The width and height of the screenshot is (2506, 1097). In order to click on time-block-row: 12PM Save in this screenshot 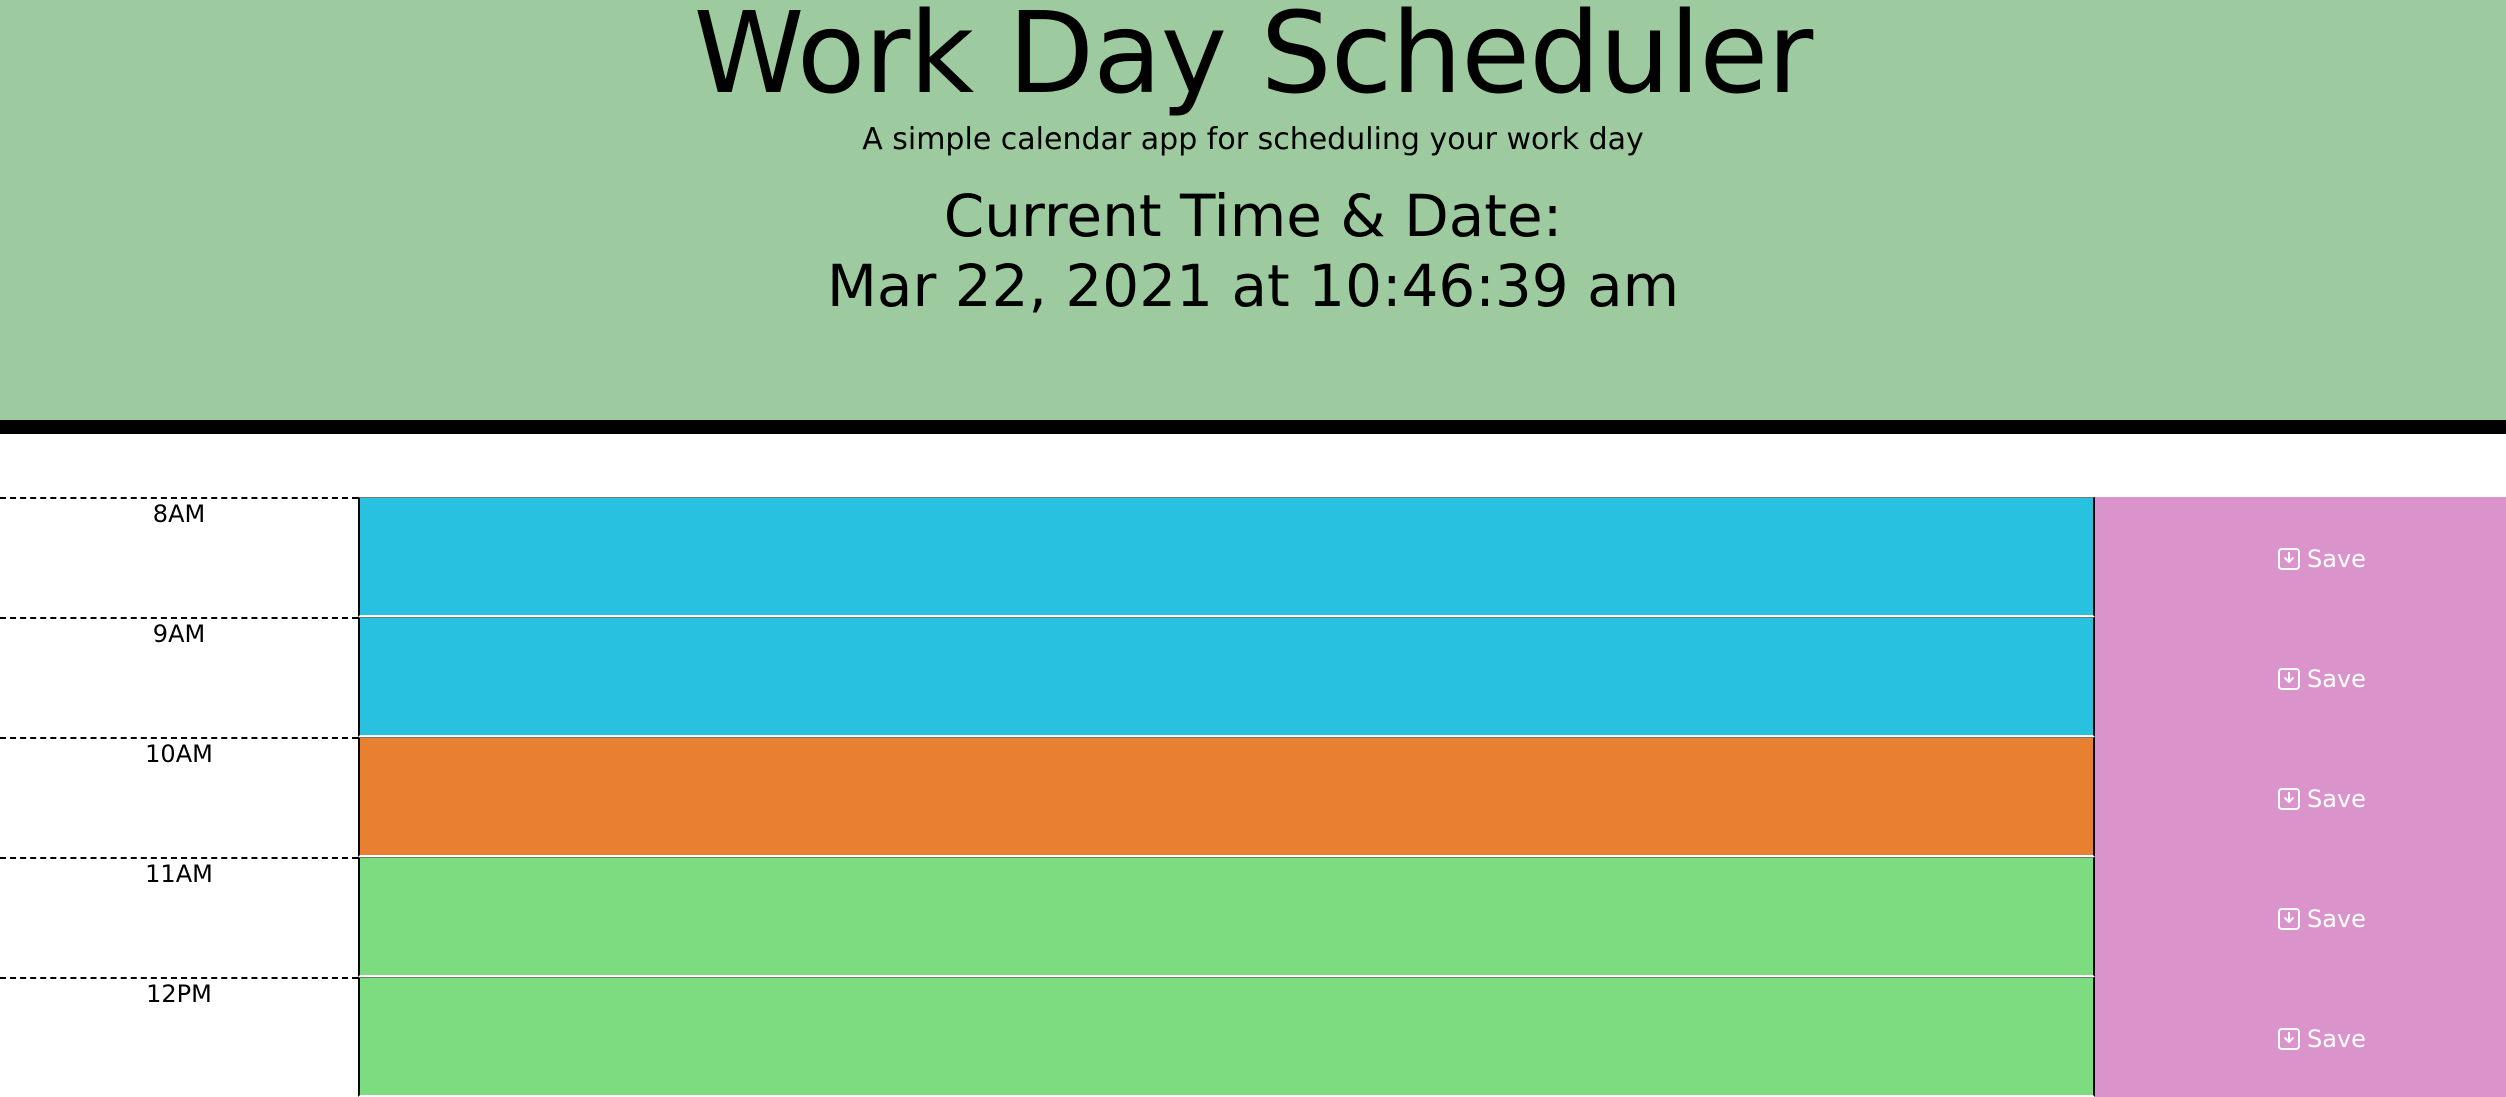, I will do `click(1253, 1037)`.